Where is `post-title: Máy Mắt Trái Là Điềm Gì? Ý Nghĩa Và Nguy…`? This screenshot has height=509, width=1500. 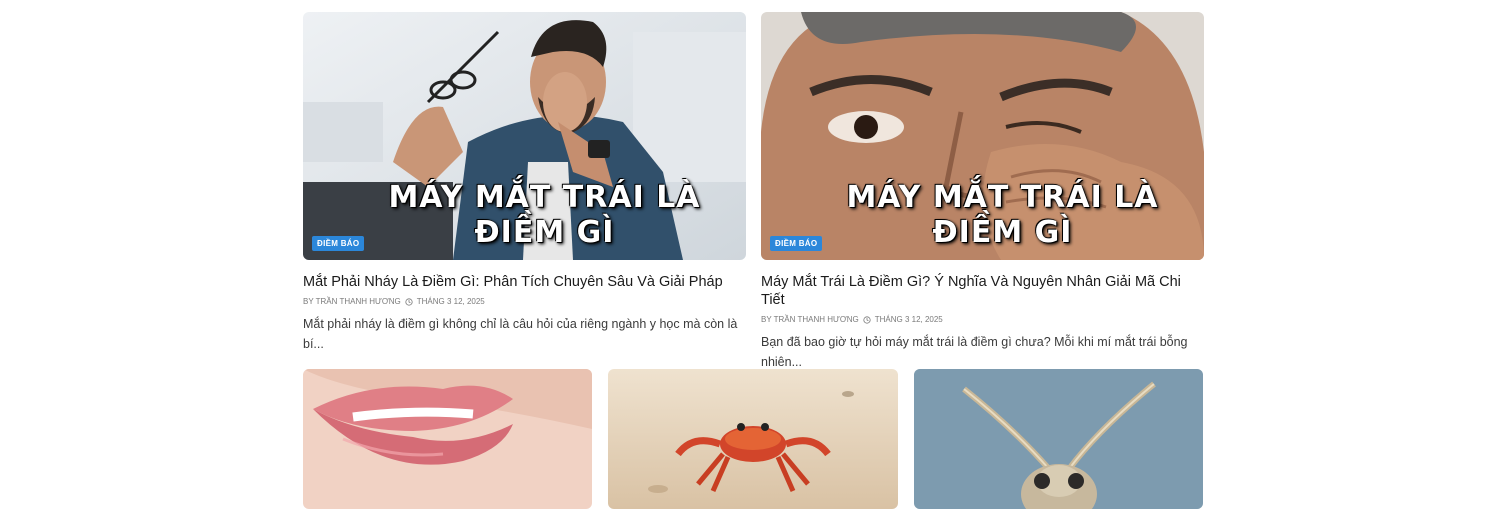 post-title: Máy Mắt Trái Là Điềm Gì? Ý Nghĩa Và Nguy… is located at coordinates (982, 291).